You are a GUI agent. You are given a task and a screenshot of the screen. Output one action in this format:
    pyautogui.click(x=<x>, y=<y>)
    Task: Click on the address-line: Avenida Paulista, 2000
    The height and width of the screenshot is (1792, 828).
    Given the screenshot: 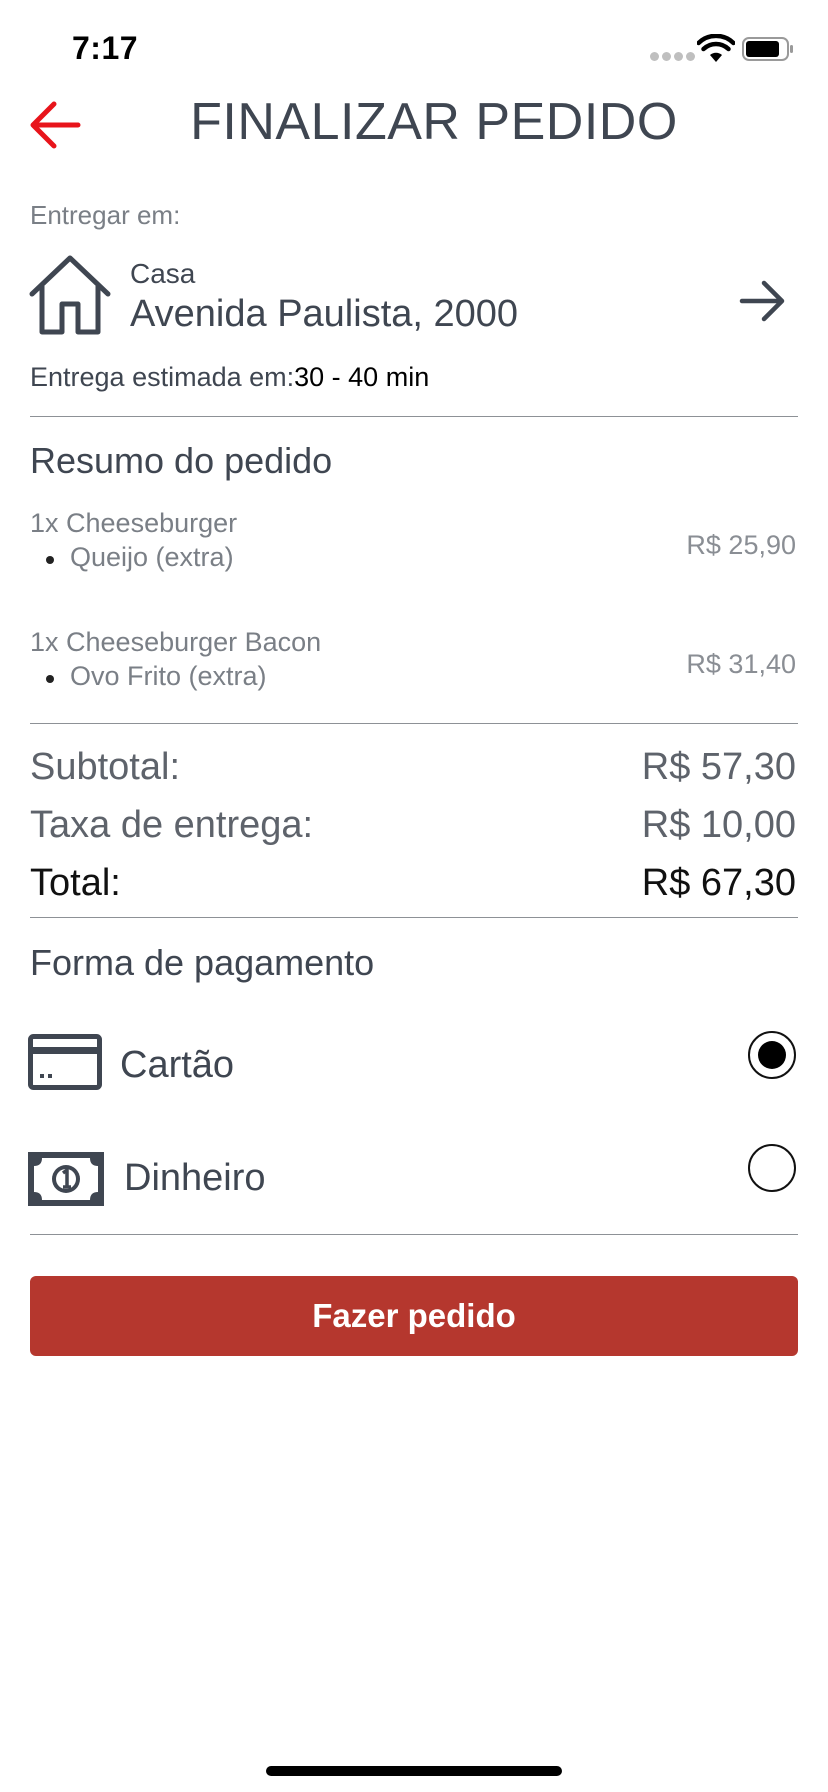 What is the action you would take?
    pyautogui.click(x=324, y=314)
    